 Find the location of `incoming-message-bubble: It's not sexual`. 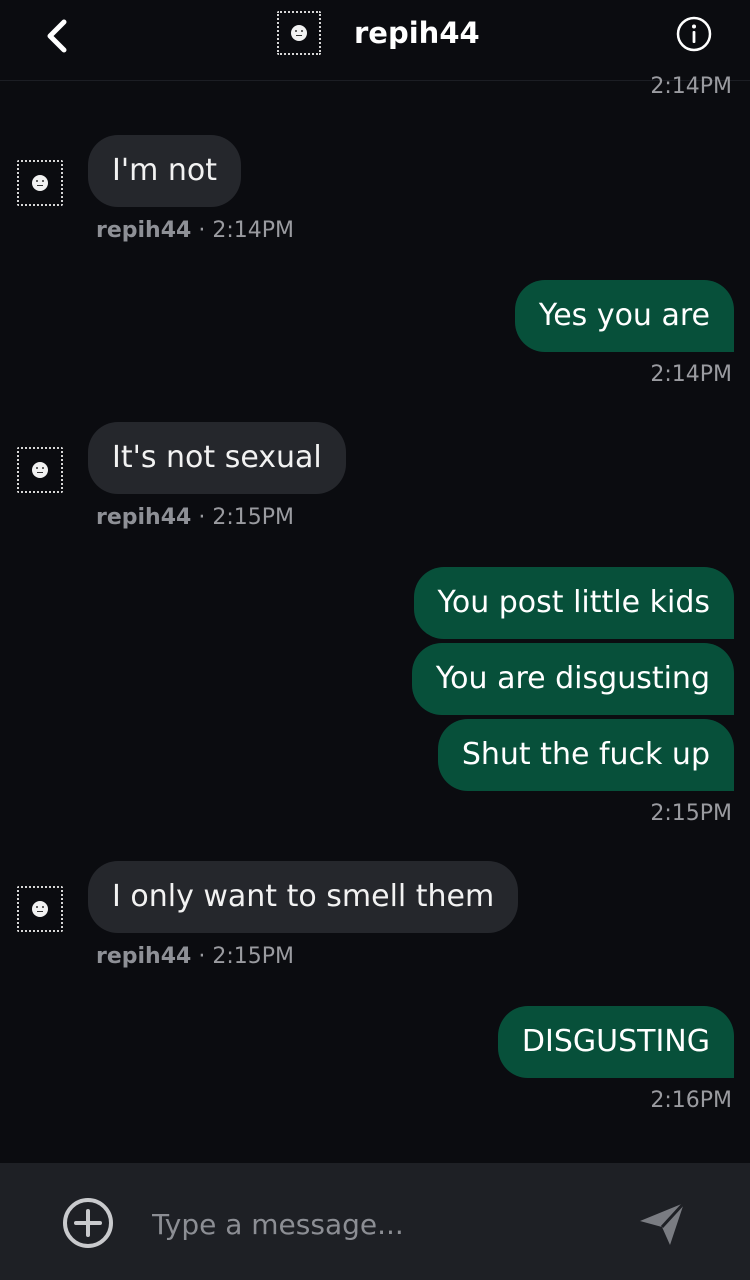

incoming-message-bubble: It's not sexual is located at coordinates (217, 458).